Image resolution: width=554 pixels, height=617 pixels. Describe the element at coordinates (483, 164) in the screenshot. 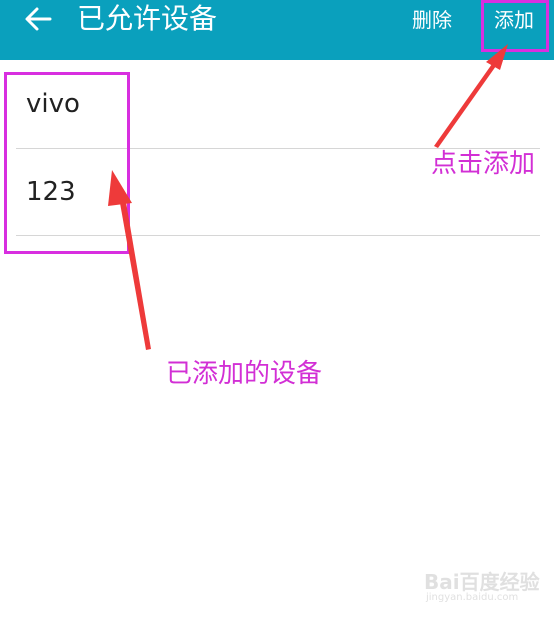

I see `click-add-note: 点击添加` at that location.